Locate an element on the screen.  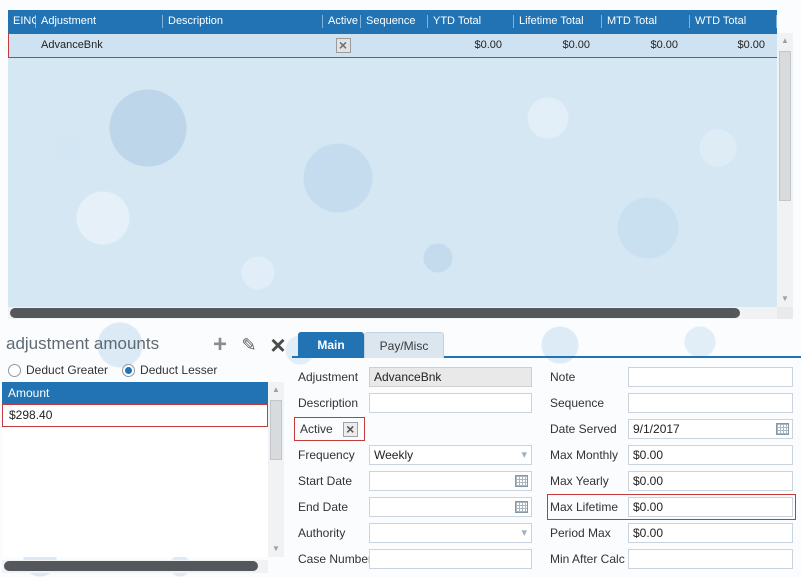
column-header-sequence: Sequence is located at coordinates (394, 21).